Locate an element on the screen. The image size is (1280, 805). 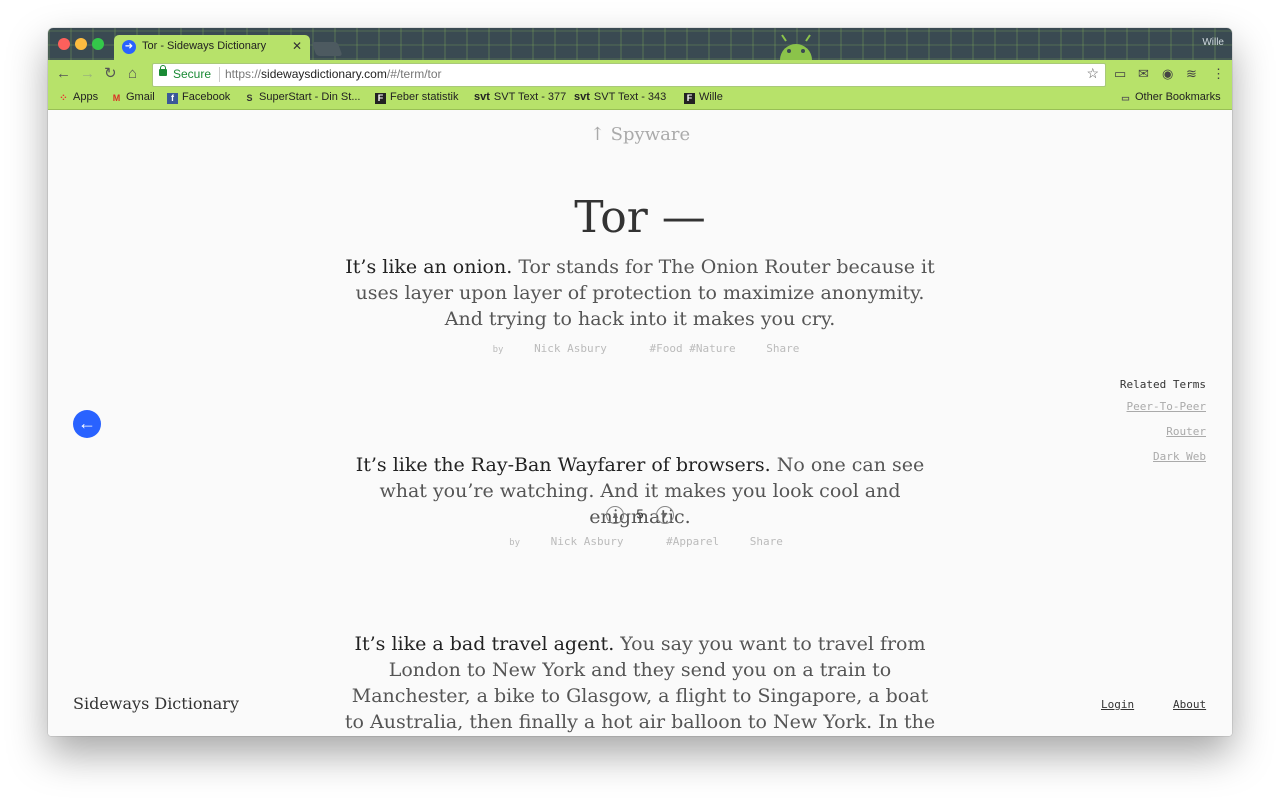
parent-term-link: ↑ Spyware is located at coordinates (640, 134).